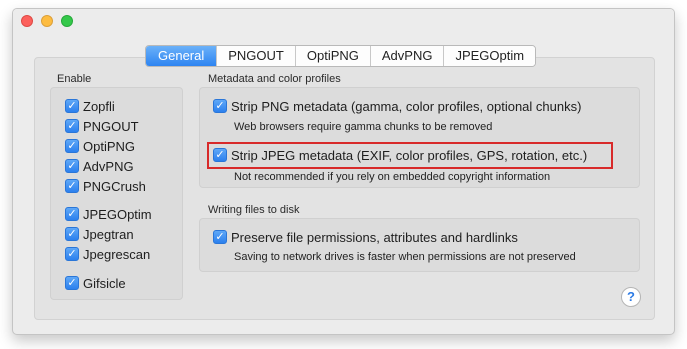 The image size is (687, 349). I want to click on enable-jpegtran-checkbox: ✓ Jpegtran, so click(99, 234).